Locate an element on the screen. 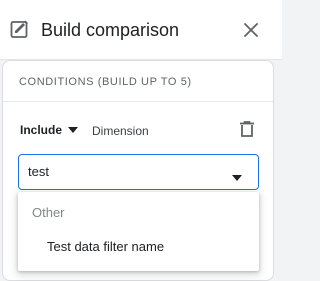 This screenshot has width=320, height=281. dimension-search-input: test is located at coordinates (138, 172).